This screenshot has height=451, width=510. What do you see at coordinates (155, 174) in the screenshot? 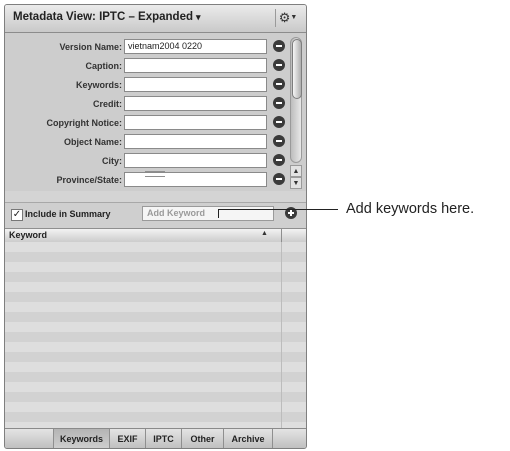
I see `splitter-handle` at bounding box center [155, 174].